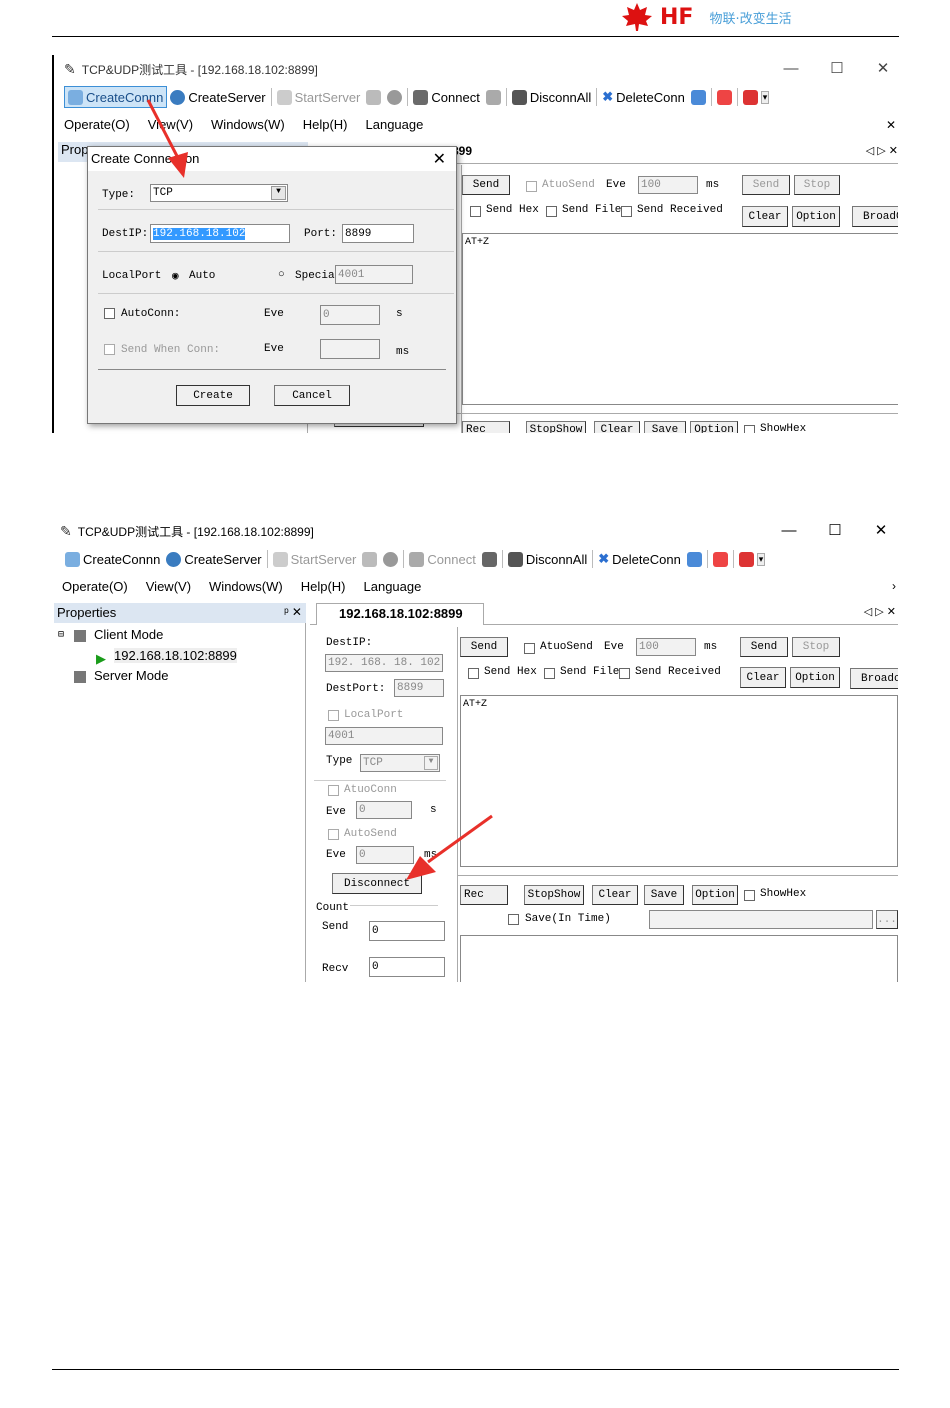 The height and width of the screenshot is (1408, 950). What do you see at coordinates (874, 678) in the screenshot?
I see `broadcast-button: Broadc` at bounding box center [874, 678].